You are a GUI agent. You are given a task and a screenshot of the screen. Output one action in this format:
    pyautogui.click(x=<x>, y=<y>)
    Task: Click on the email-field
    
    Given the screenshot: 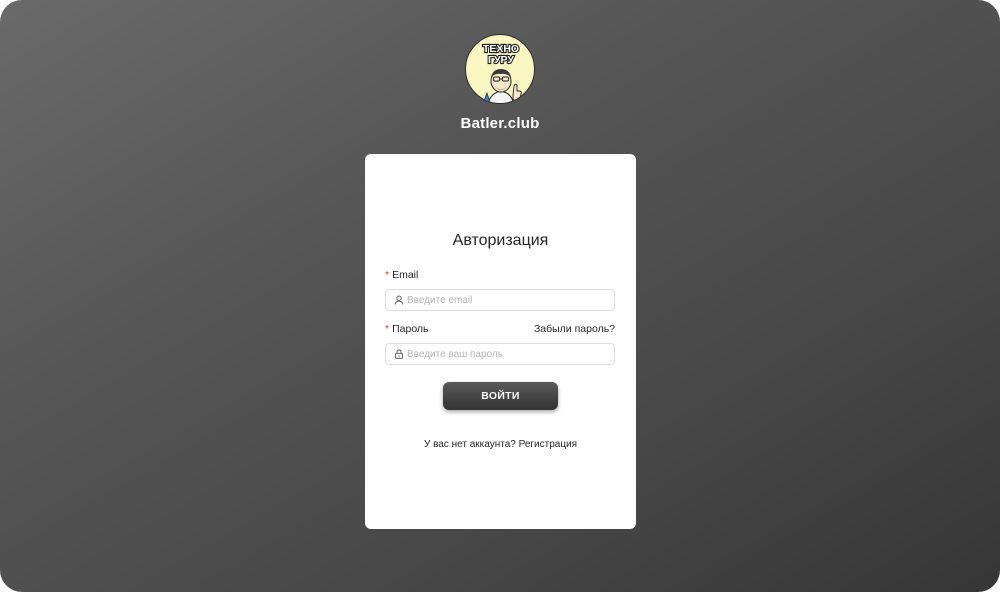 What is the action you would take?
    pyautogui.click(x=500, y=300)
    